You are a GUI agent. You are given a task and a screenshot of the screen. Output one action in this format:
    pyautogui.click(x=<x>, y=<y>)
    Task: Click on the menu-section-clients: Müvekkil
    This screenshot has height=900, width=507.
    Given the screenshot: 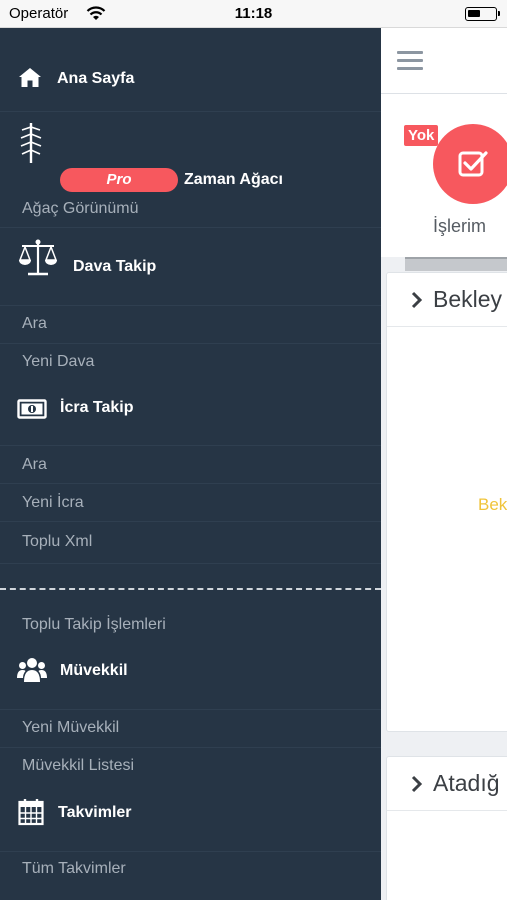 What is the action you would take?
    pyautogui.click(x=190, y=677)
    